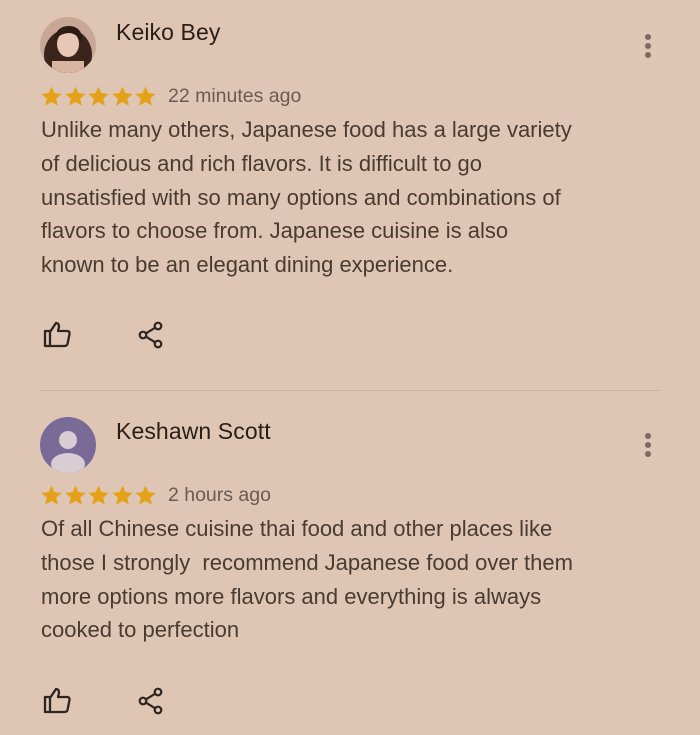  Describe the element at coordinates (193, 431) in the screenshot. I see `reviewer-name: Keshawn Scott` at that location.